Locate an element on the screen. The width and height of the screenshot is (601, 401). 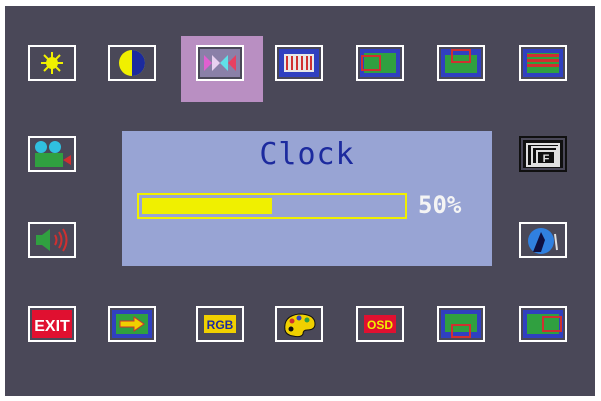
color-palette-glyph is located at coordinates (300, 325).